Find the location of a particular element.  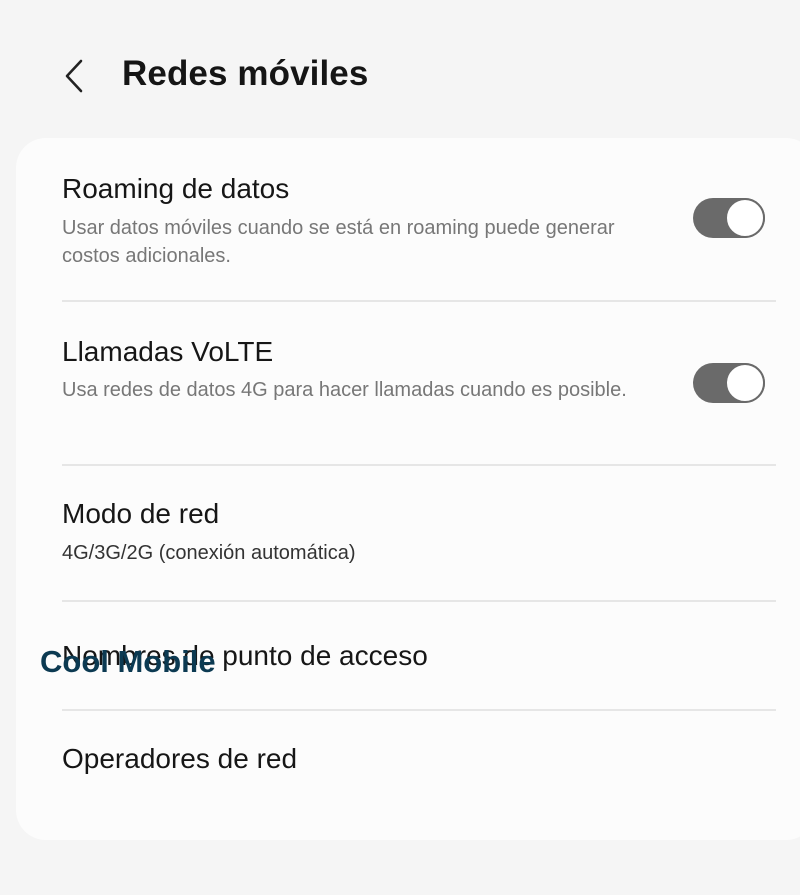

volte-toggle is located at coordinates (729, 383).